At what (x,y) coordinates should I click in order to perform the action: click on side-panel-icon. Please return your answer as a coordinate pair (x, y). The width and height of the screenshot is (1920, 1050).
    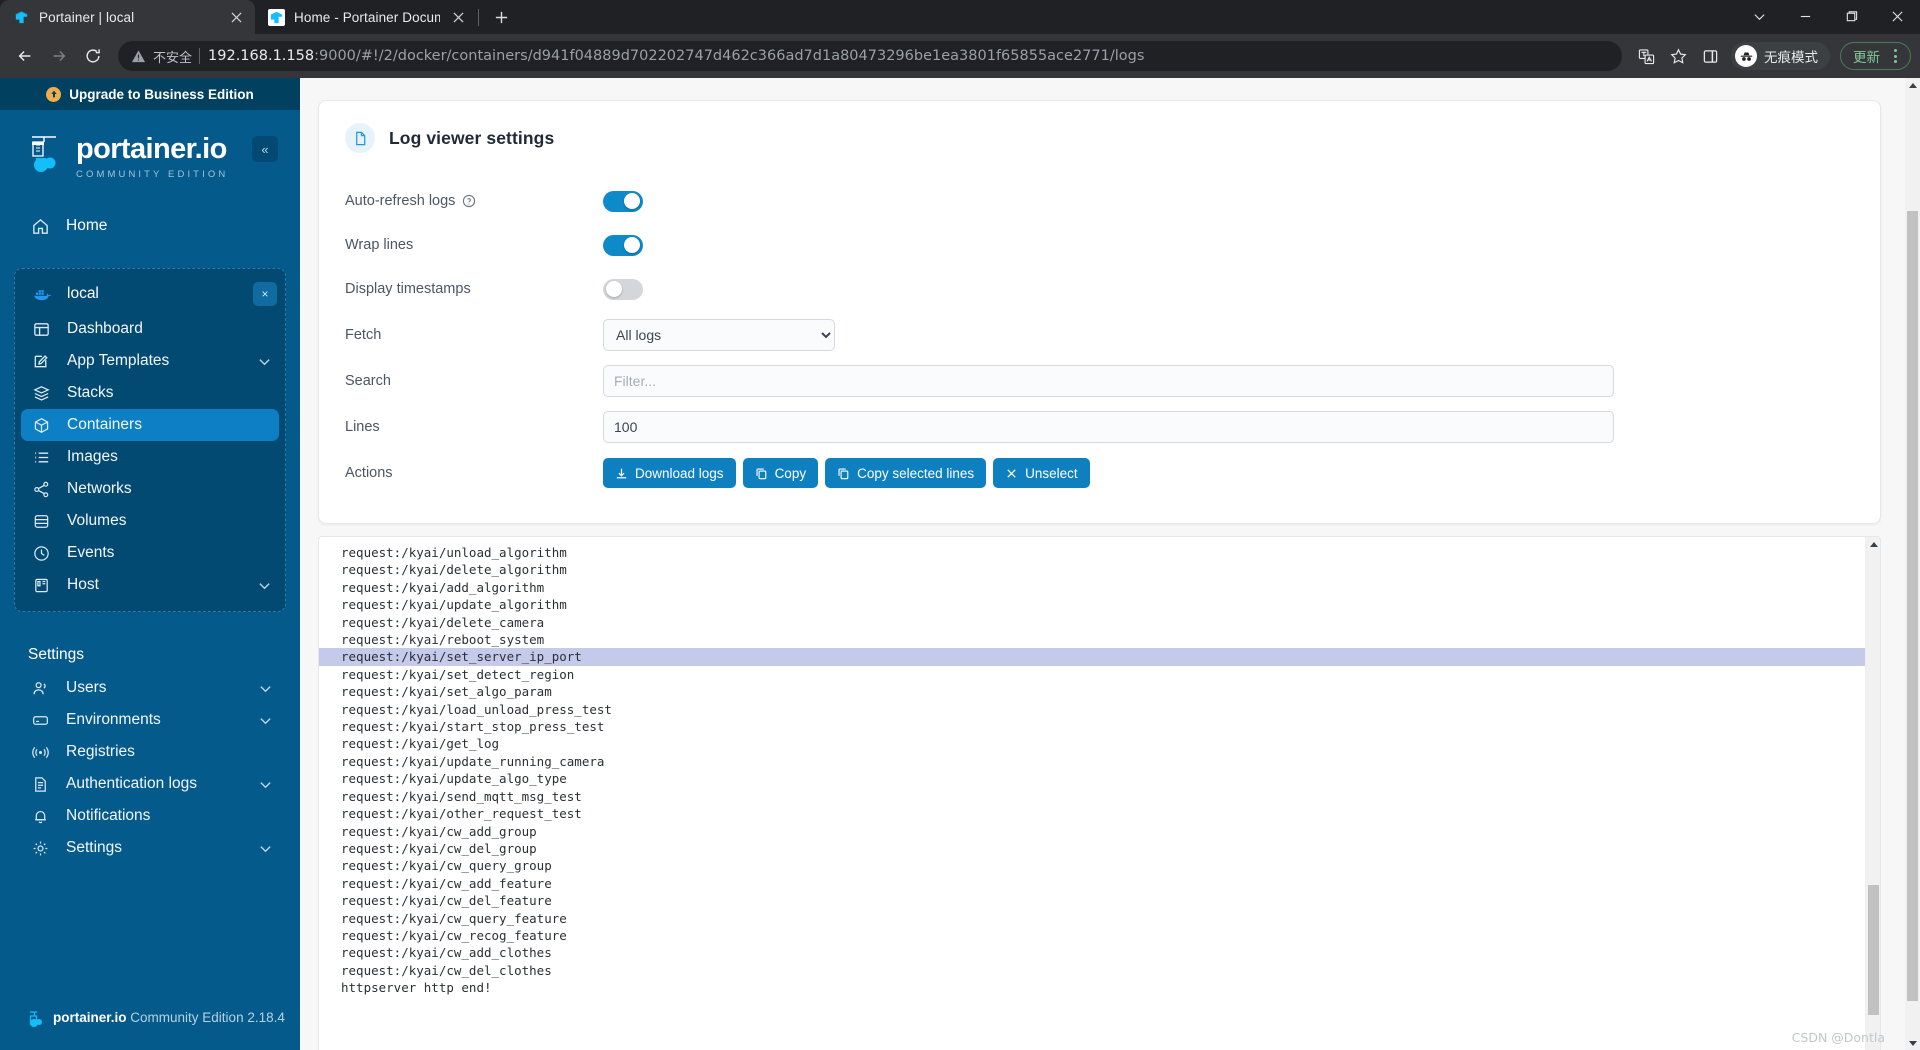
    Looking at the image, I should click on (1710, 56).